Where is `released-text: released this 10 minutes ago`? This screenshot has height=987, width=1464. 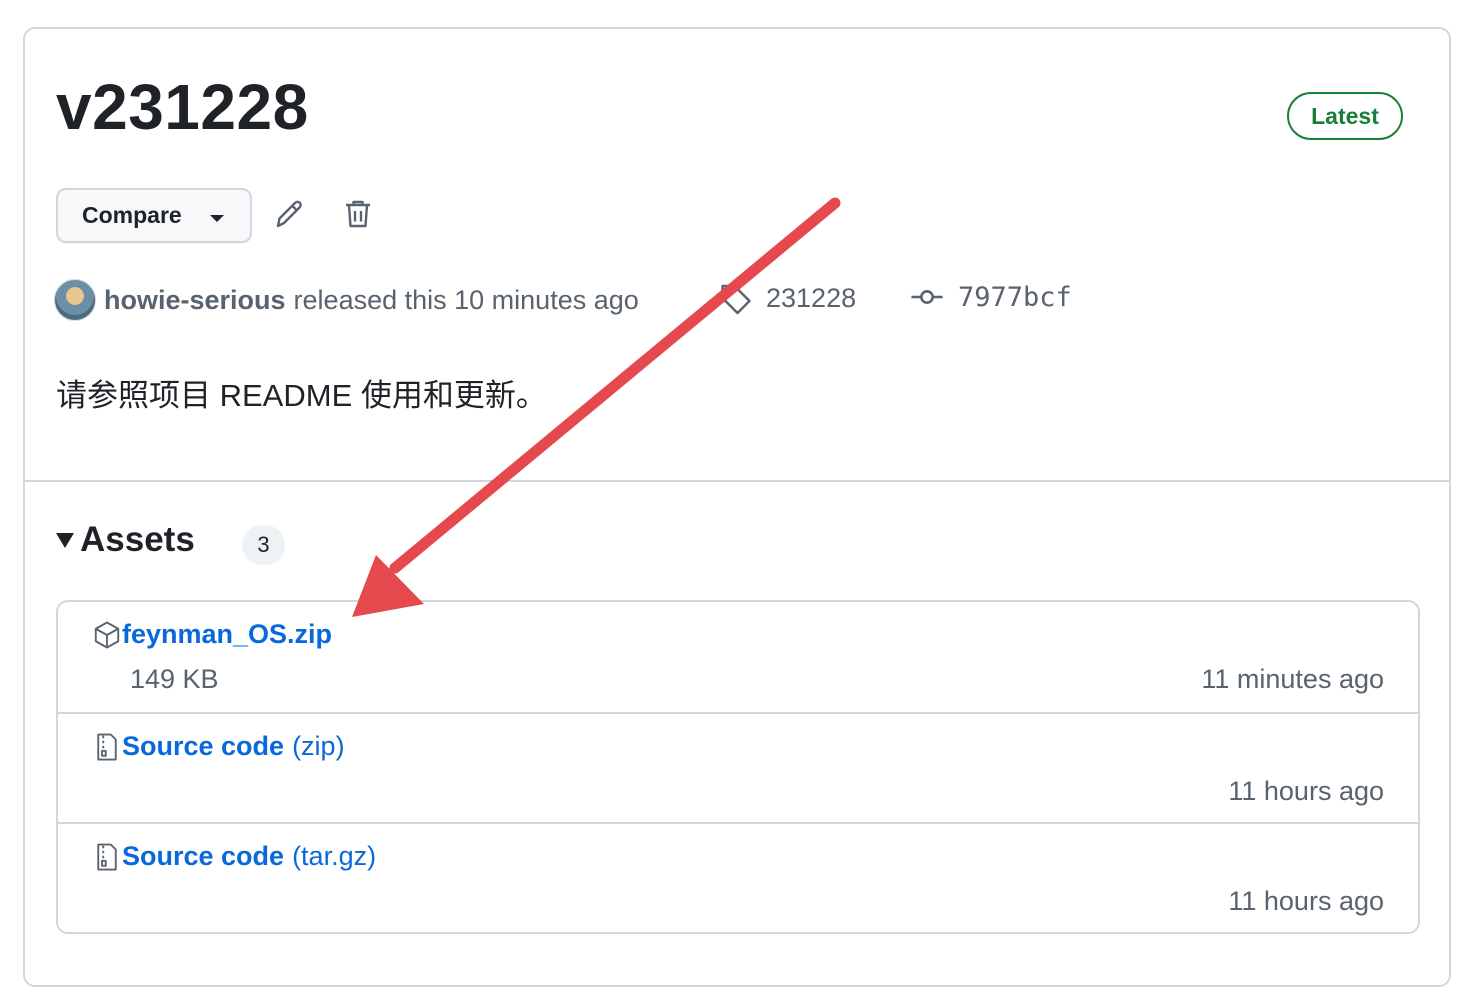 released-text: released this 10 minutes ago is located at coordinates (466, 299).